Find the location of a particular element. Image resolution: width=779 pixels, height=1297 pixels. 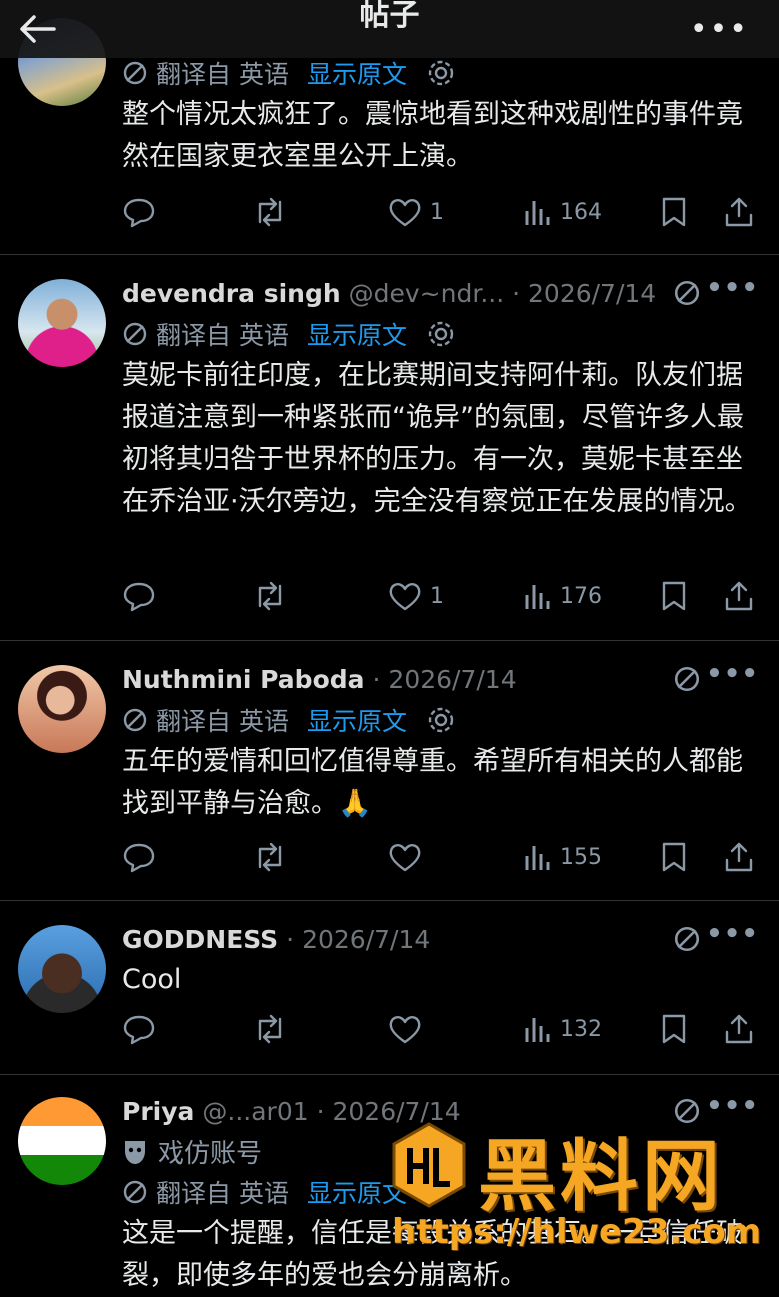

post-text: Cool is located at coordinates (152, 979).